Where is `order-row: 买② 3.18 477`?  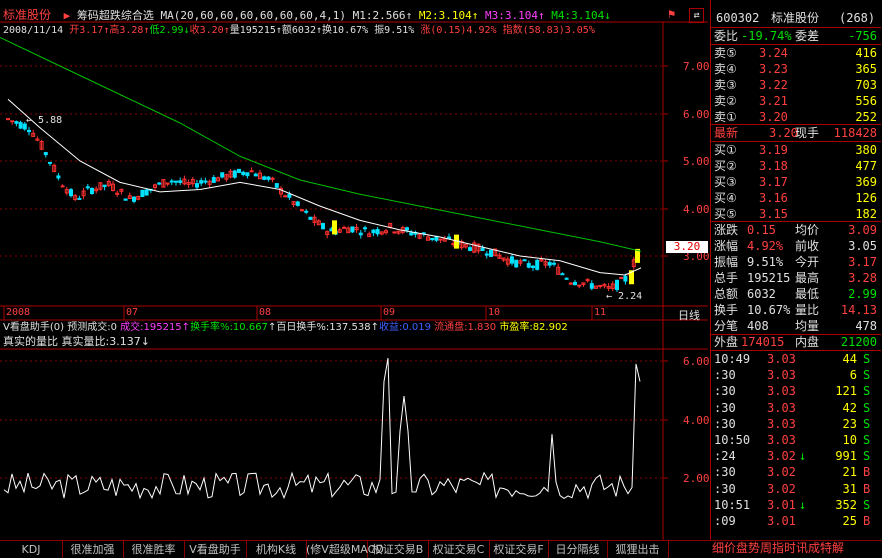
order-row: 买② 3.18 477 is located at coordinates (796, 166).